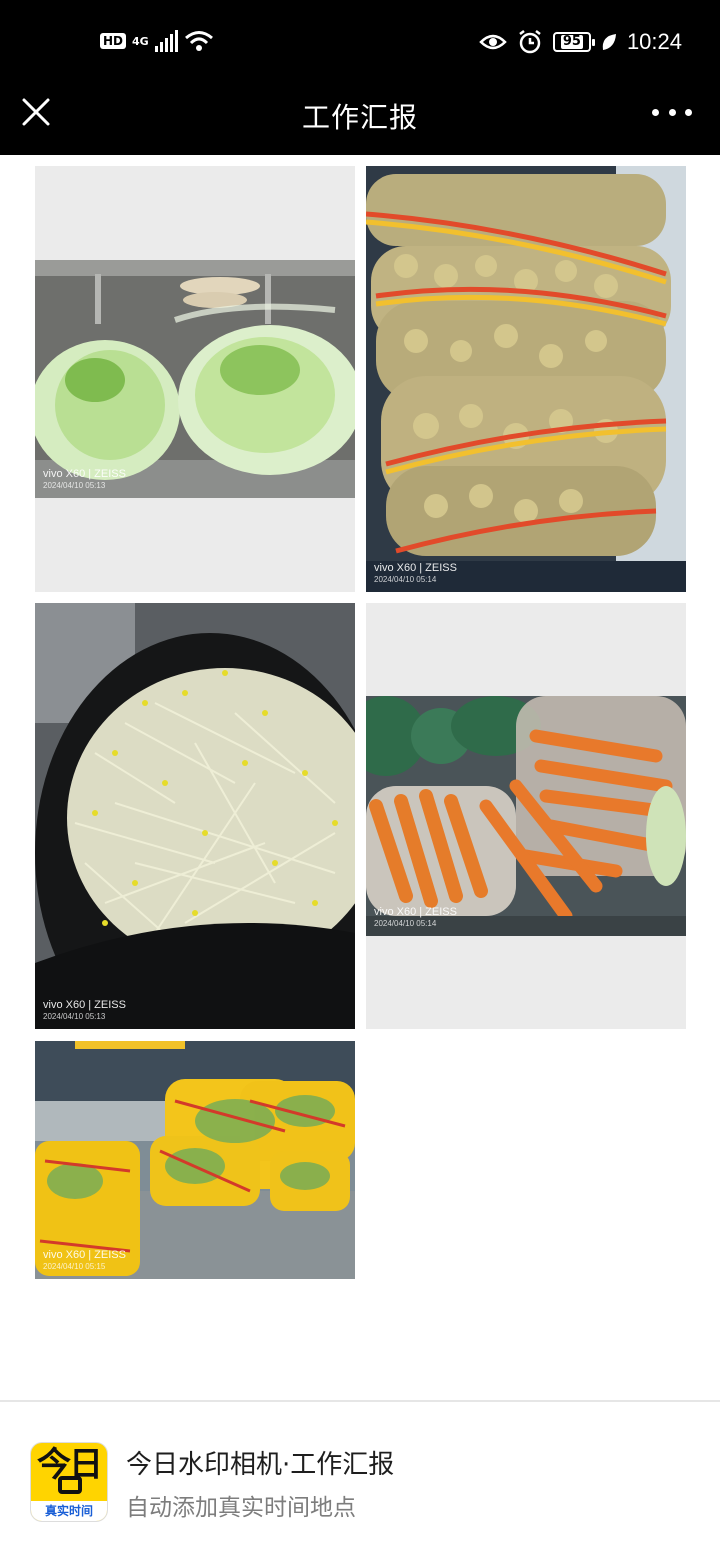 This screenshot has height=1560, width=720. Describe the element at coordinates (655, 112) in the screenshot. I see `more-icon` at that location.